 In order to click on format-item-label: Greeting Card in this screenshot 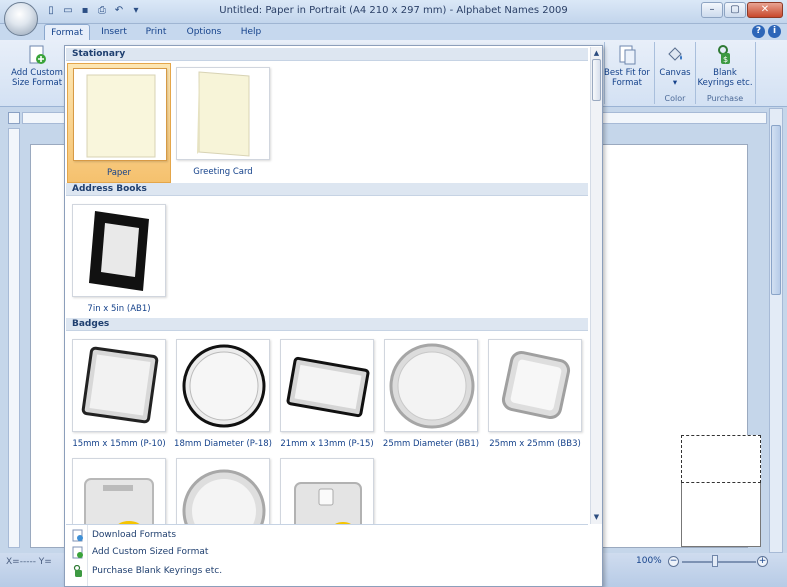, I will do `click(223, 172)`.